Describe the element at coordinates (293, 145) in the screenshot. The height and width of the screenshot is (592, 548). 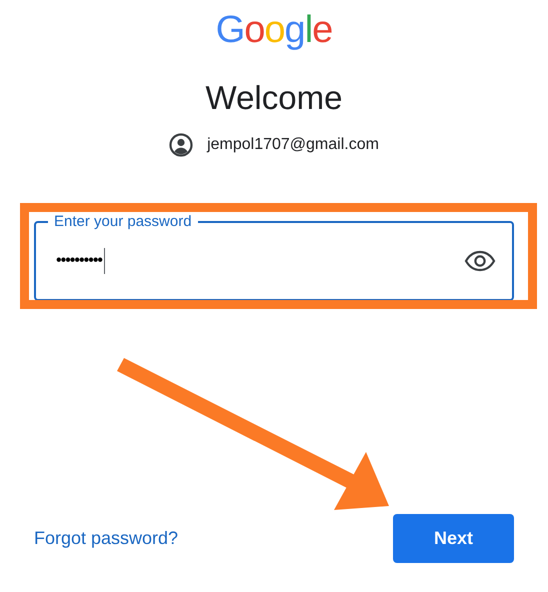
I see `account-email: jempol1707@gmail.com` at that location.